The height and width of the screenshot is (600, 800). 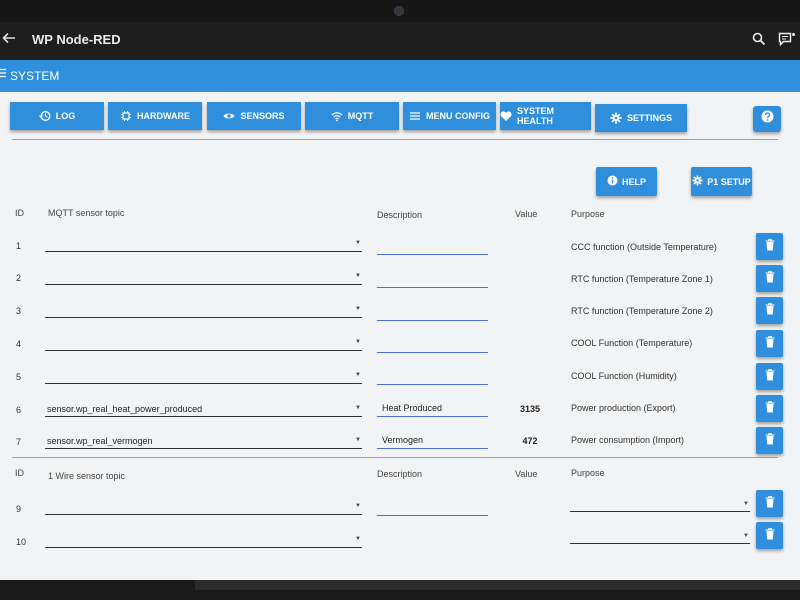 What do you see at coordinates (624, 376) in the screenshot?
I see `purpose-text: COOL Function (Humidity)` at bounding box center [624, 376].